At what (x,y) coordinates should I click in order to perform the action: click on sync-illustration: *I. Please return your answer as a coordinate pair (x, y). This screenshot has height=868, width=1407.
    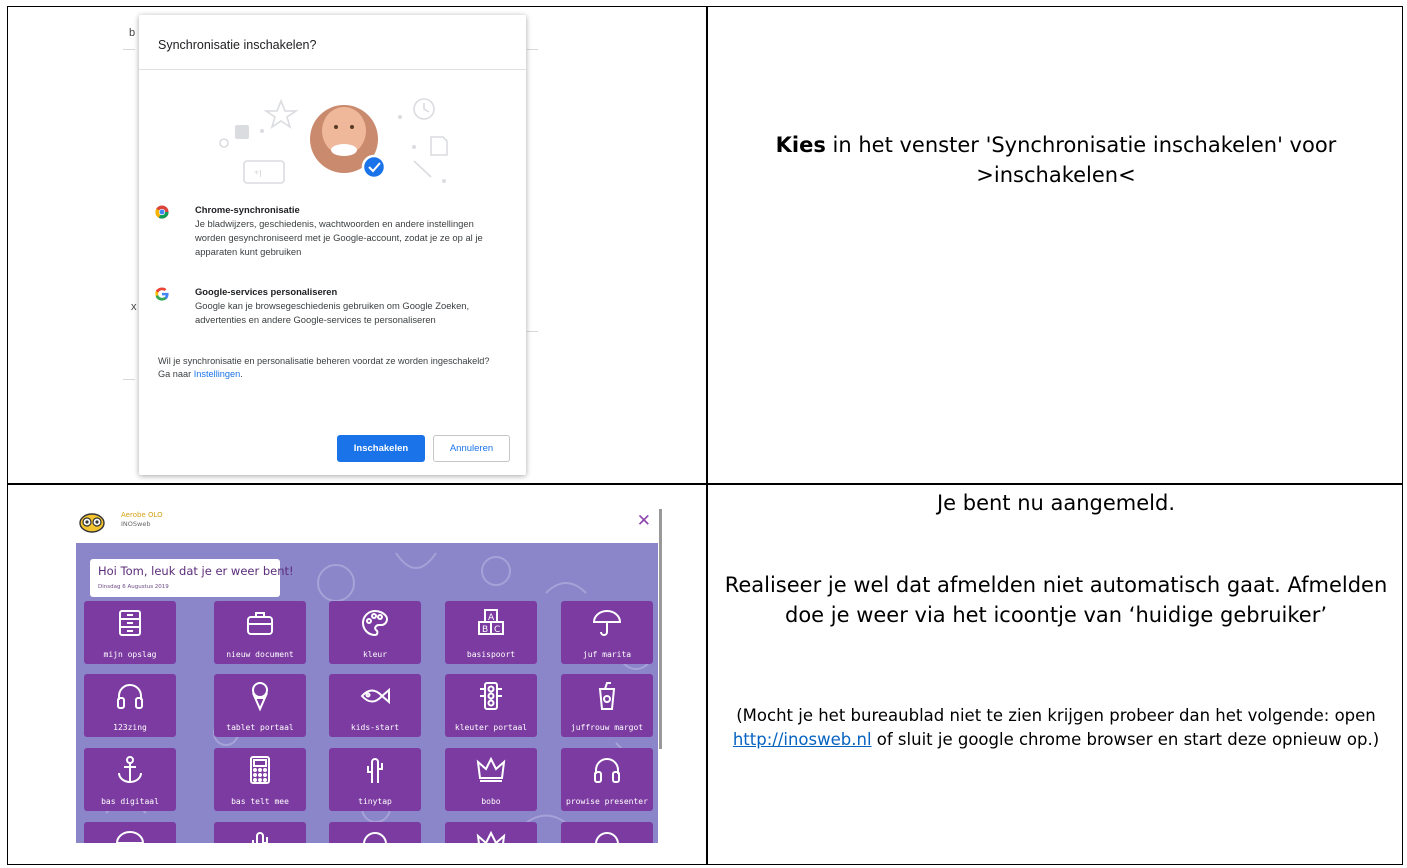
    Looking at the image, I should click on (333, 141).